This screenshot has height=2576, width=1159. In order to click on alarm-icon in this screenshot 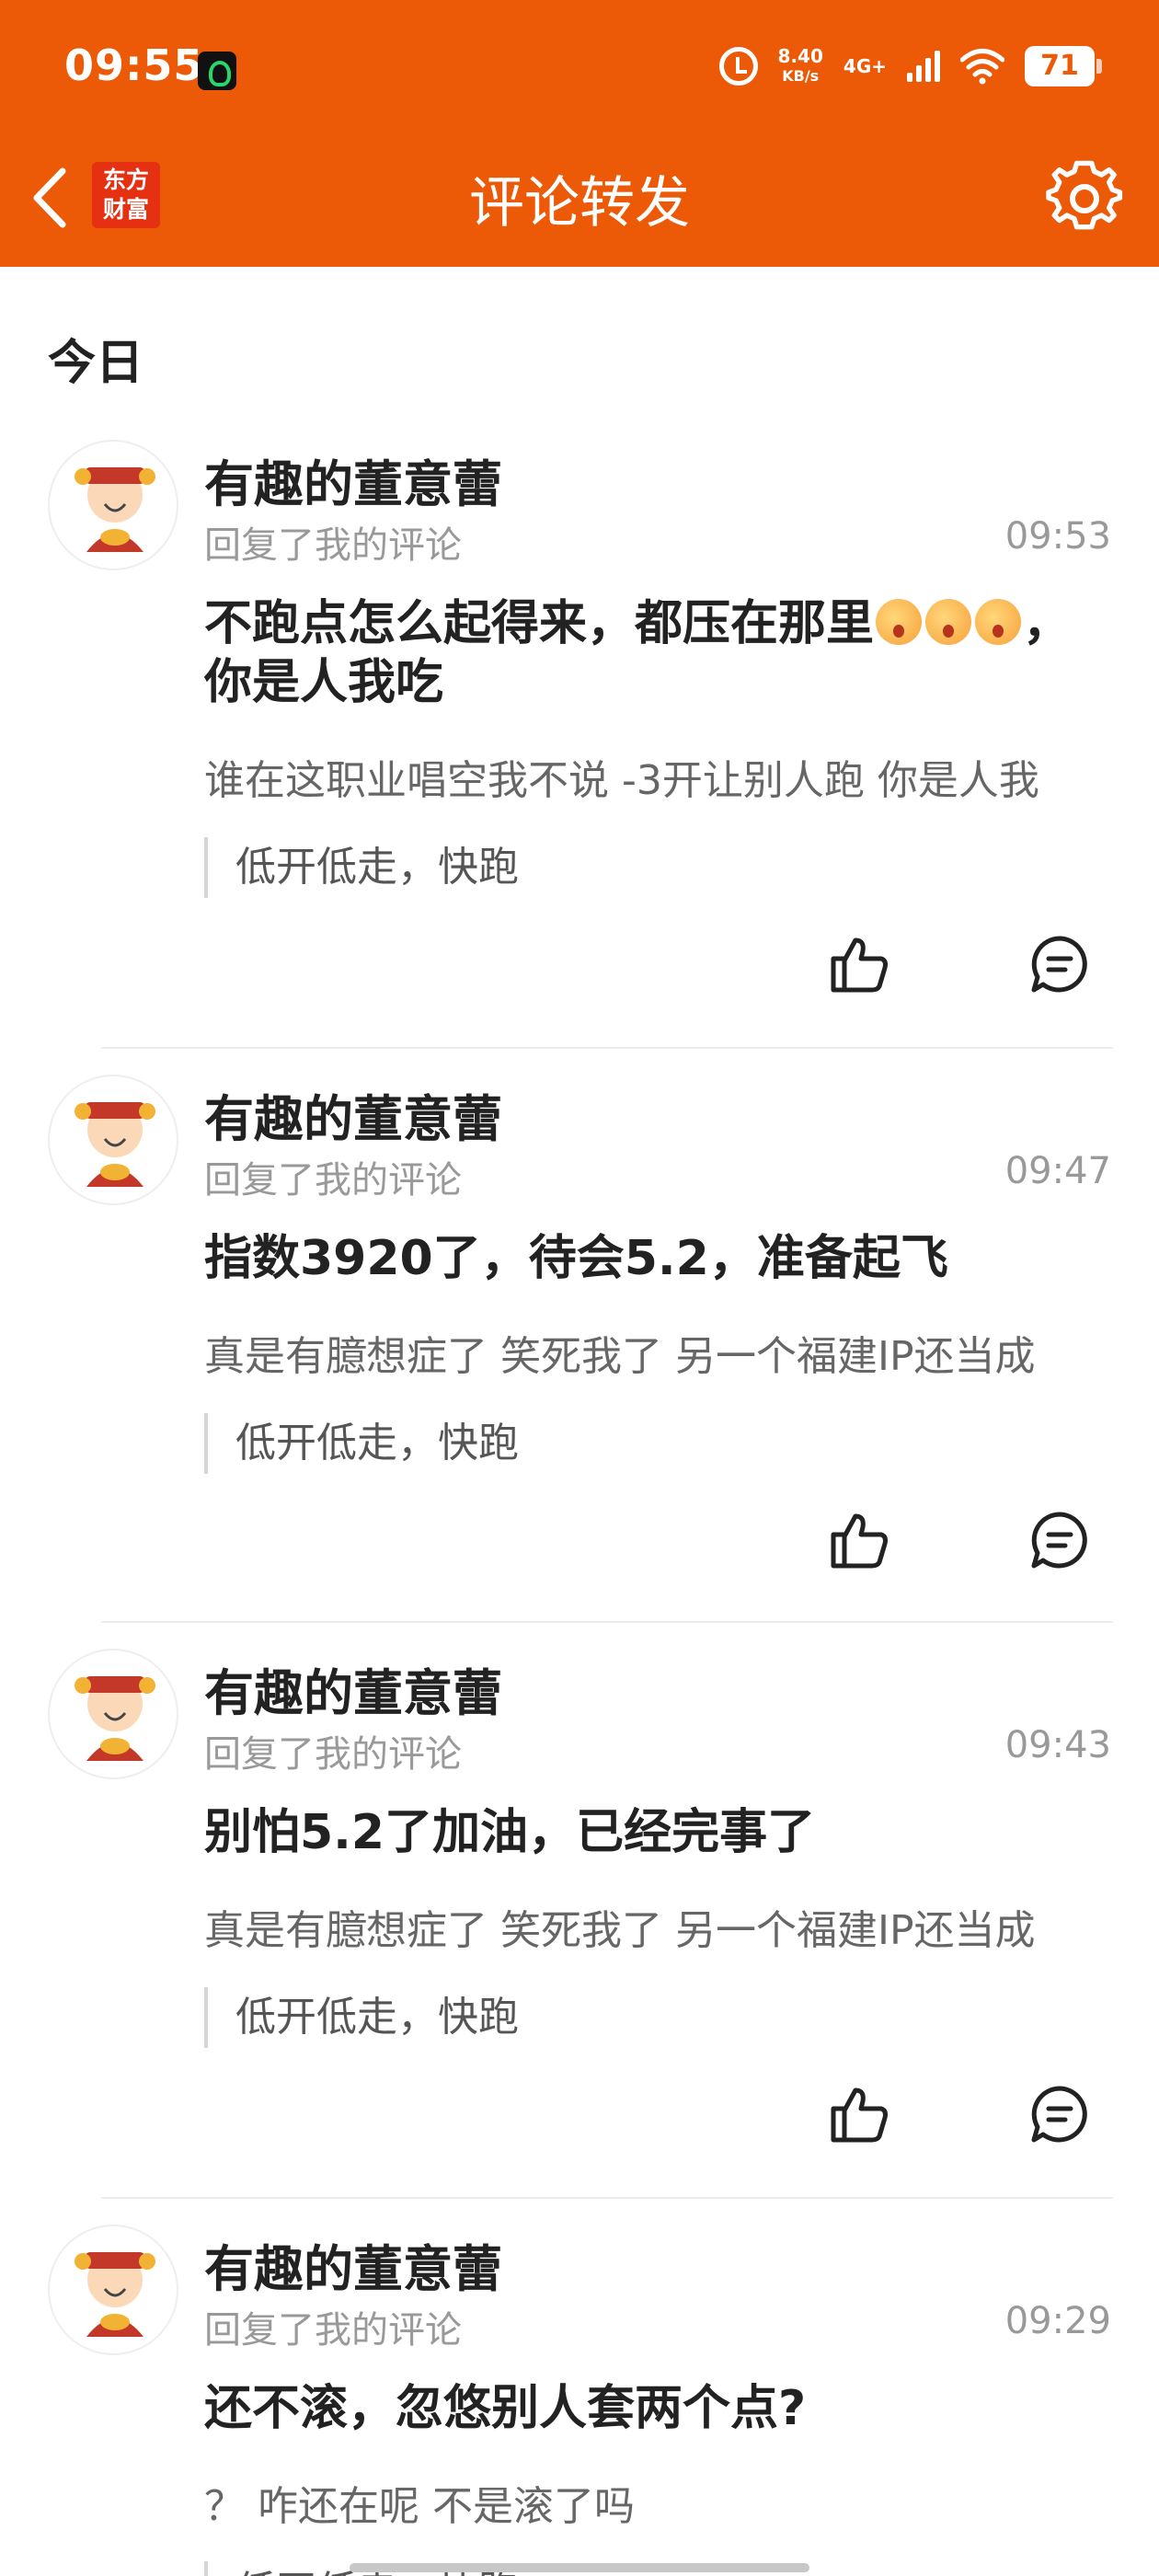, I will do `click(738, 66)`.